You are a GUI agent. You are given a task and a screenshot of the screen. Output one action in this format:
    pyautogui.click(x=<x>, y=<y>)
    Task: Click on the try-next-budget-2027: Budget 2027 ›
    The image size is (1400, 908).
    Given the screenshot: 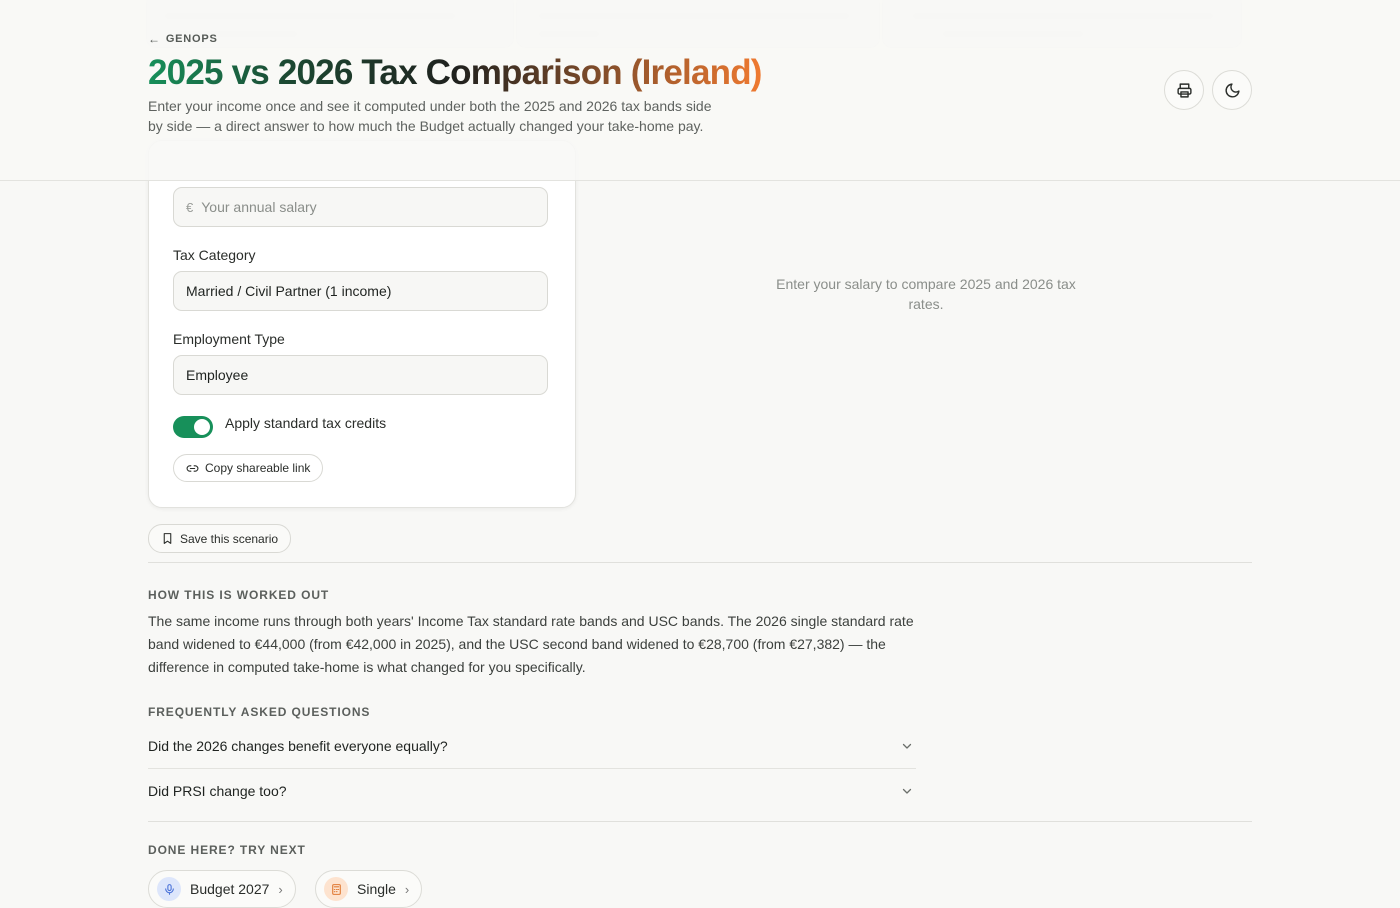 What is the action you would take?
    pyautogui.click(x=222, y=889)
    